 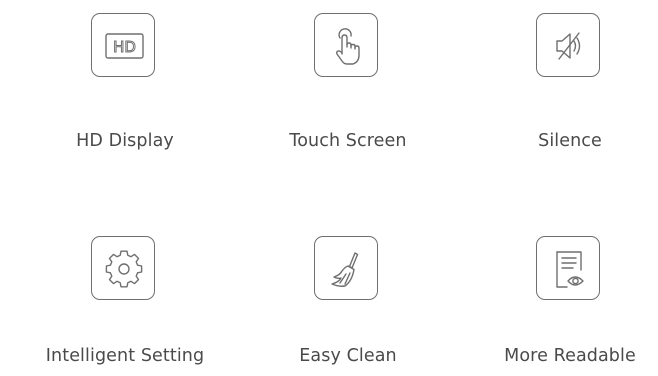 I want to click on hd-icon: HD, so click(x=124, y=46).